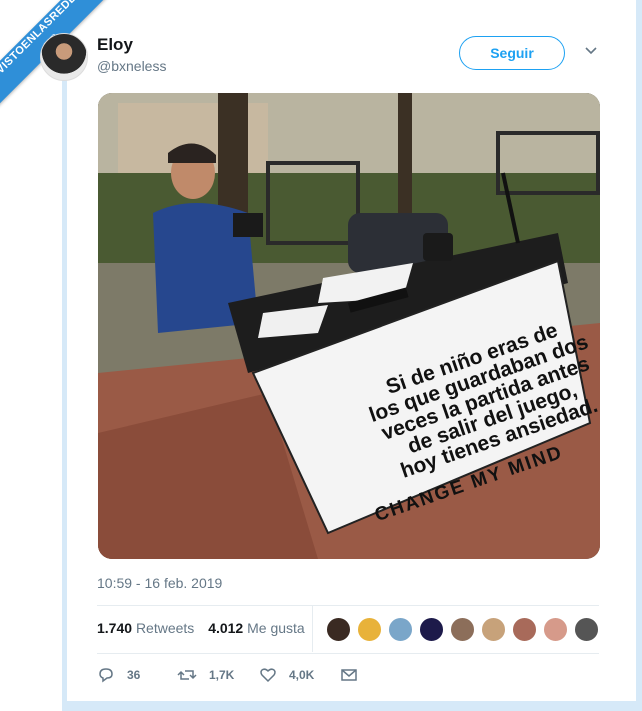 The height and width of the screenshot is (711, 642). What do you see at coordinates (106, 675) in the screenshot?
I see `reply-icon` at bounding box center [106, 675].